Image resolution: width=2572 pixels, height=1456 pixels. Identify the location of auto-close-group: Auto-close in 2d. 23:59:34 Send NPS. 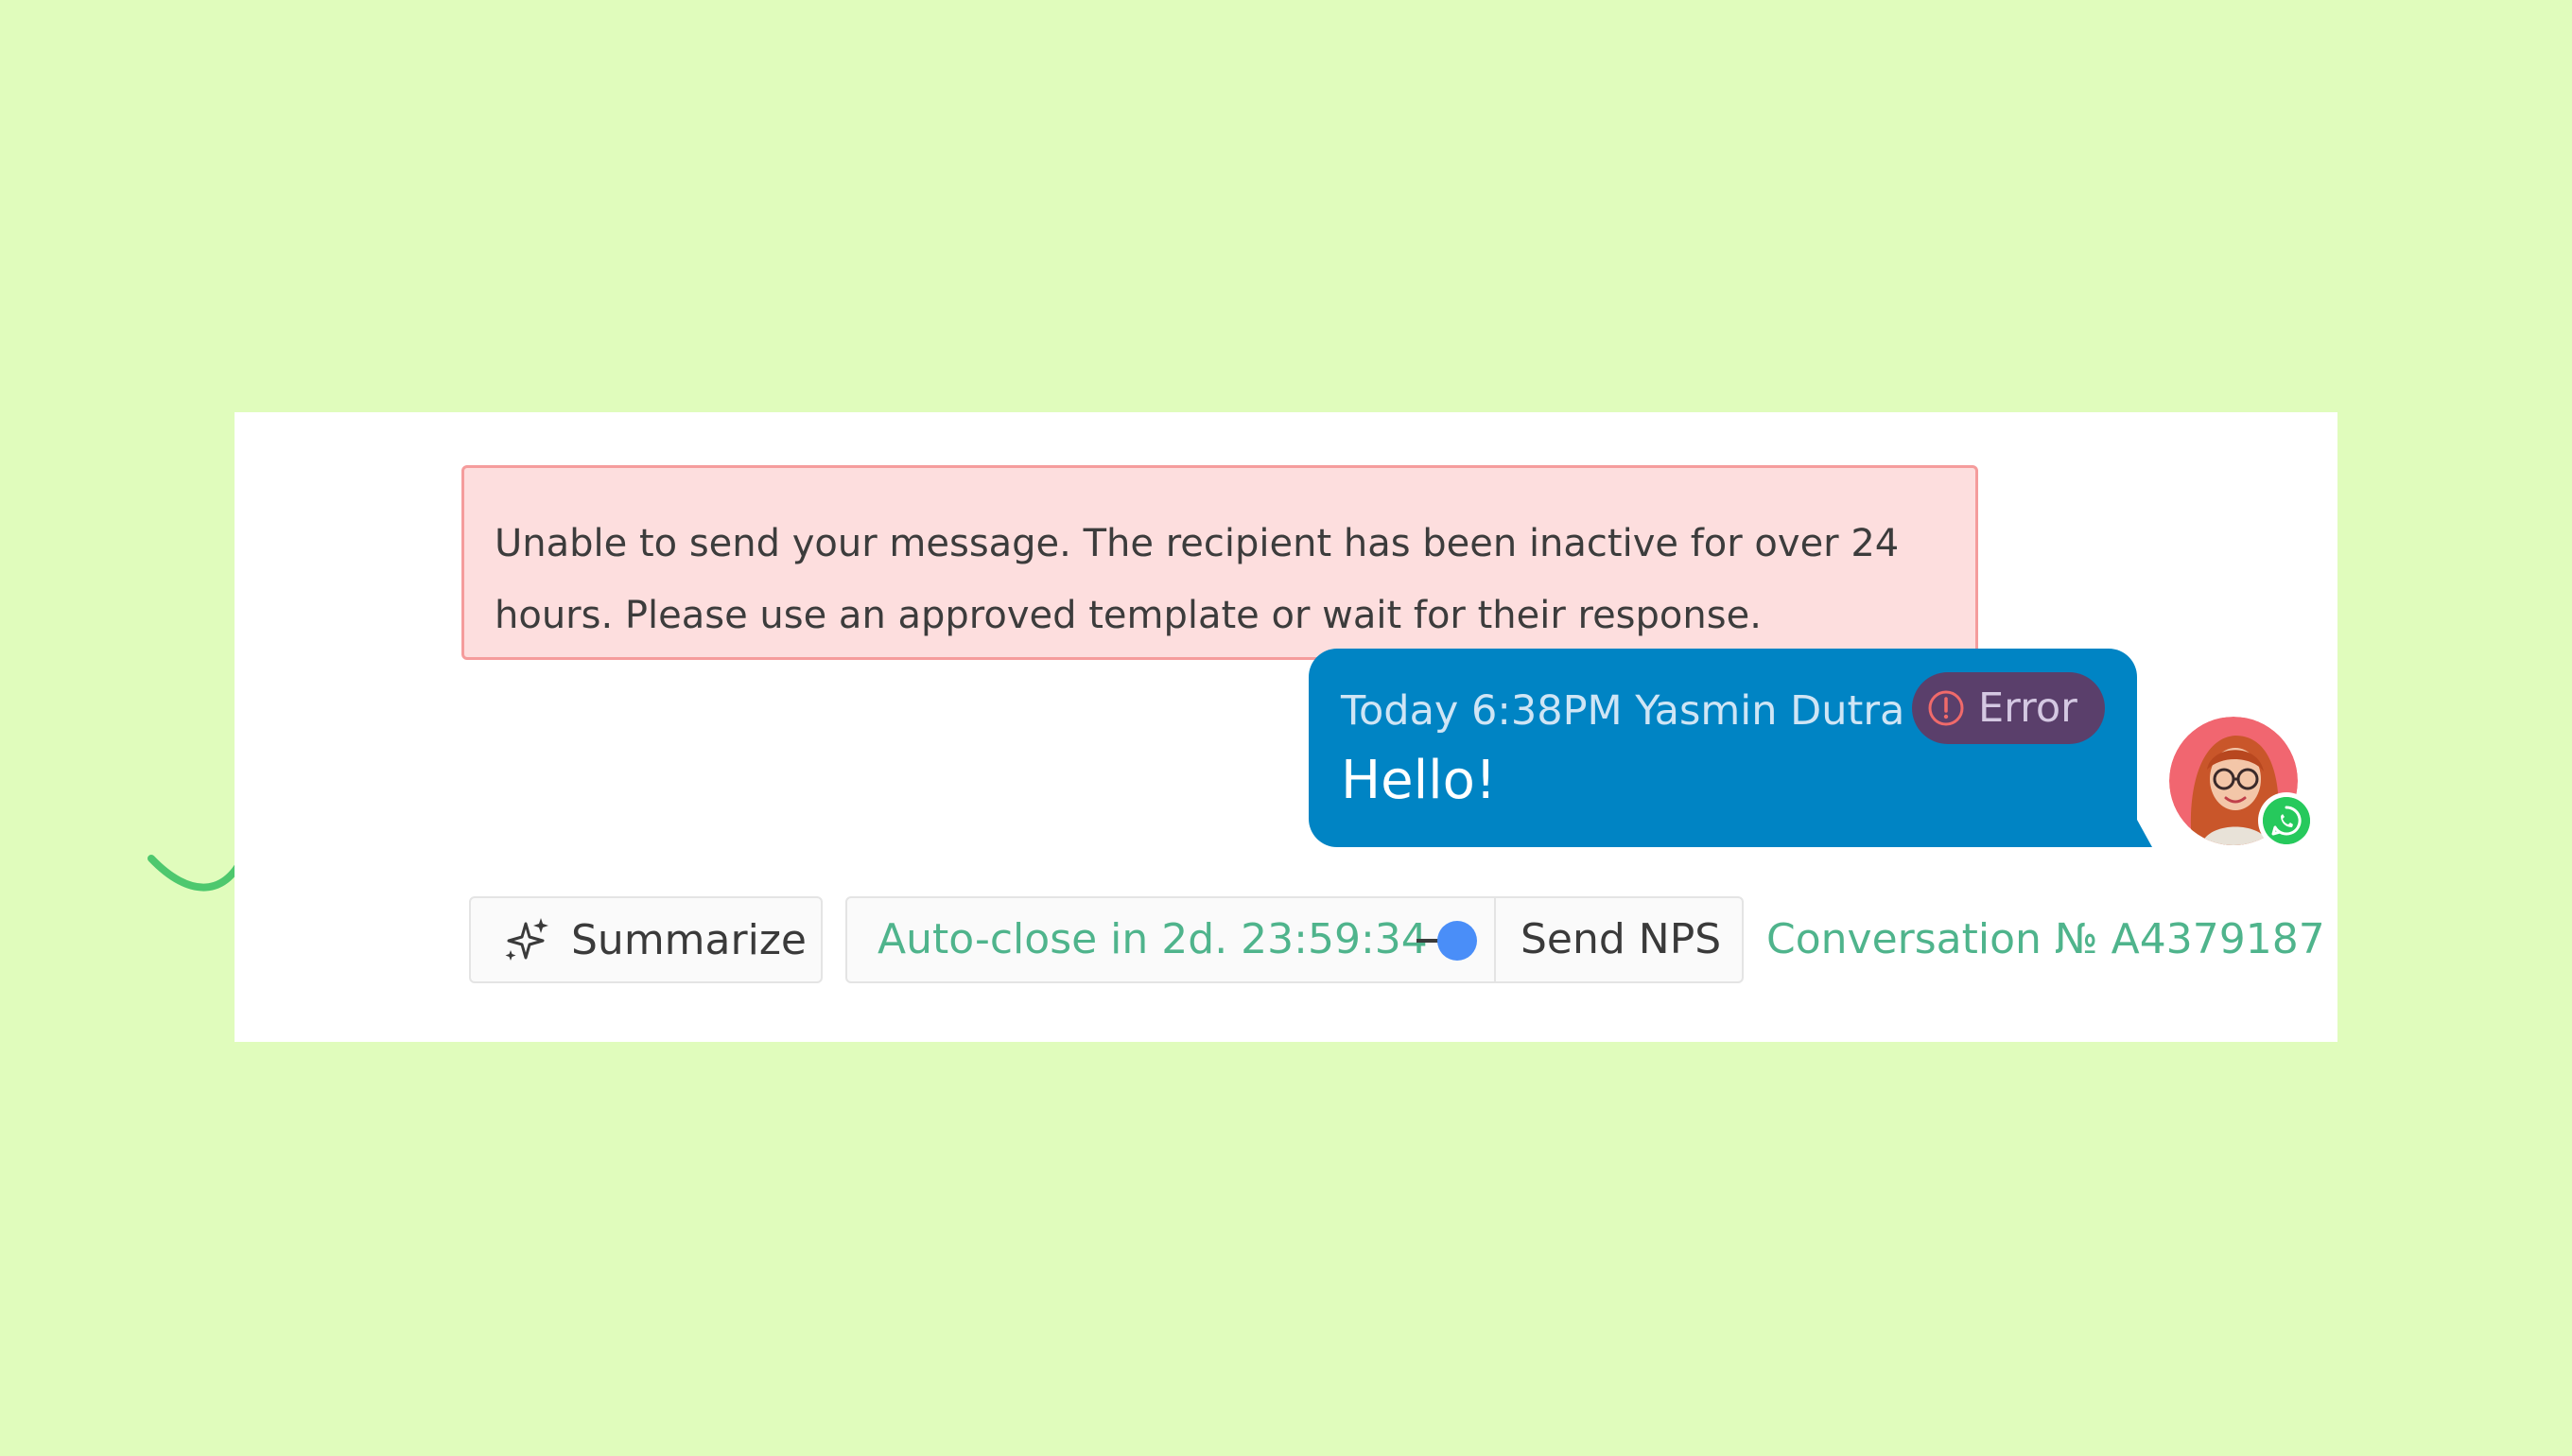
(1294, 939).